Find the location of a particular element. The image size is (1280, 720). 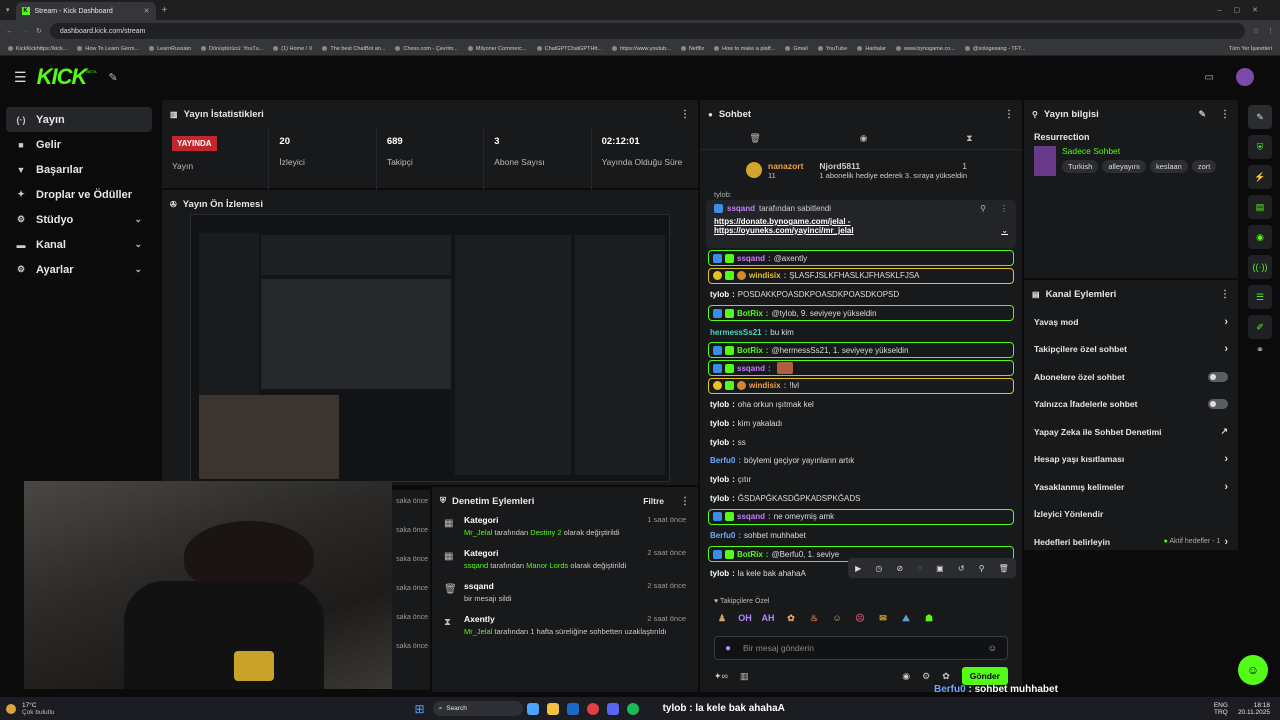

chat-message: windisix: !lvl is located at coordinates (861, 385).